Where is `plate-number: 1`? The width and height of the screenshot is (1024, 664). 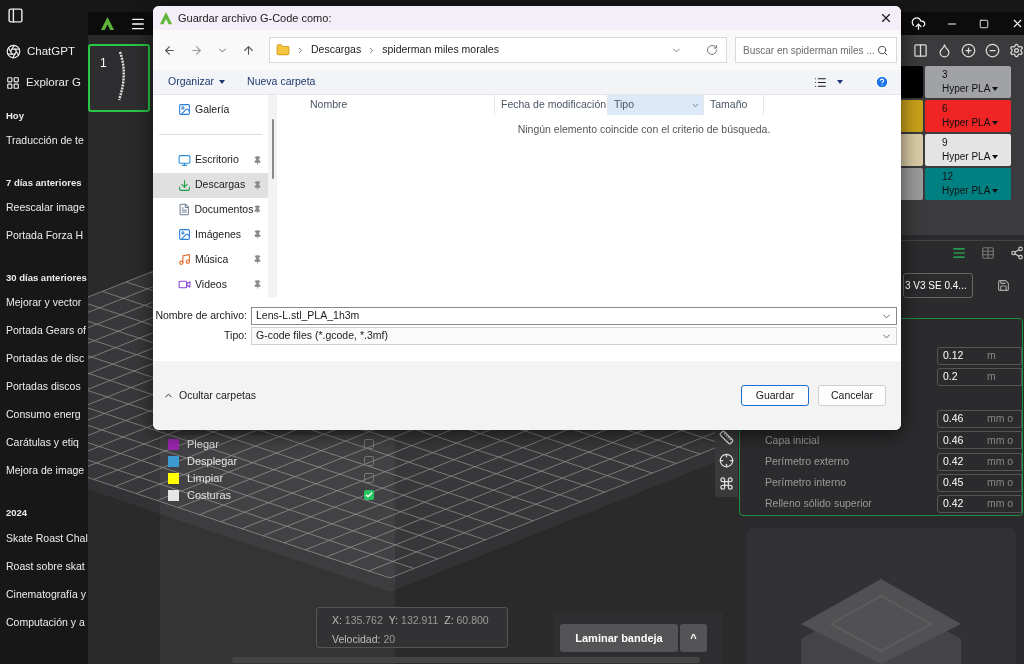 plate-number: 1 is located at coordinates (103, 63).